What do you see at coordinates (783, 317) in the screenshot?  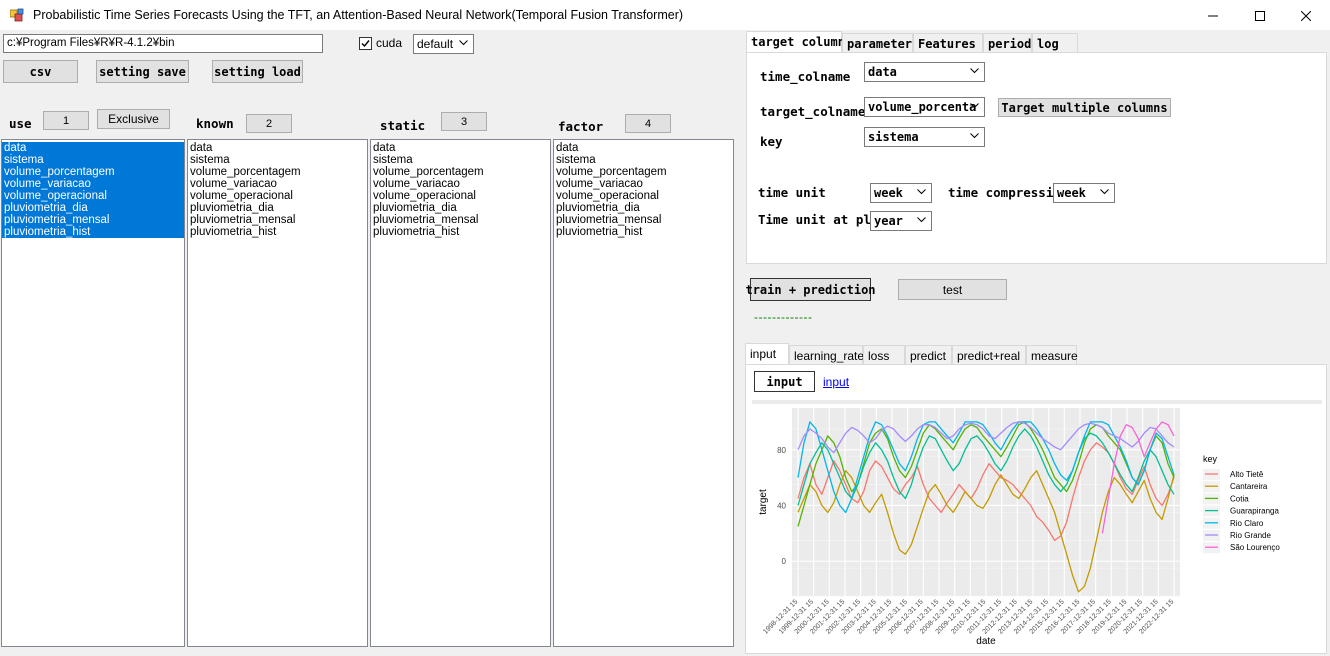 I see `progress-text: -------------` at bounding box center [783, 317].